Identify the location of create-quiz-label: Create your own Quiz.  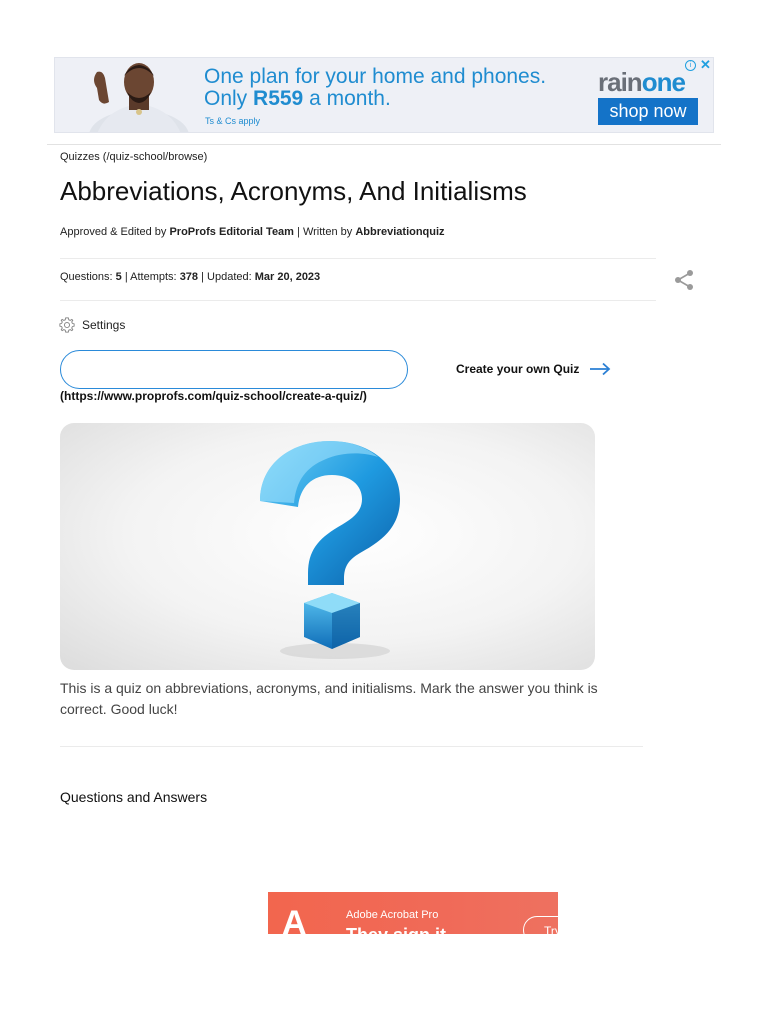
(518, 369).